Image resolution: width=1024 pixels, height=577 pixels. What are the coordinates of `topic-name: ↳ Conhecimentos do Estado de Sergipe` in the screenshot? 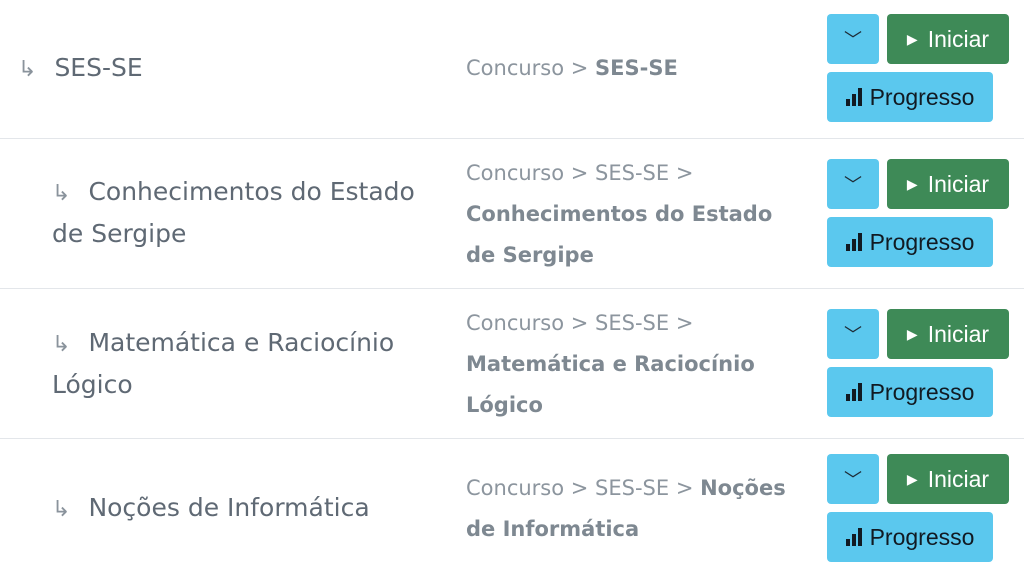 It's located at (237, 213).